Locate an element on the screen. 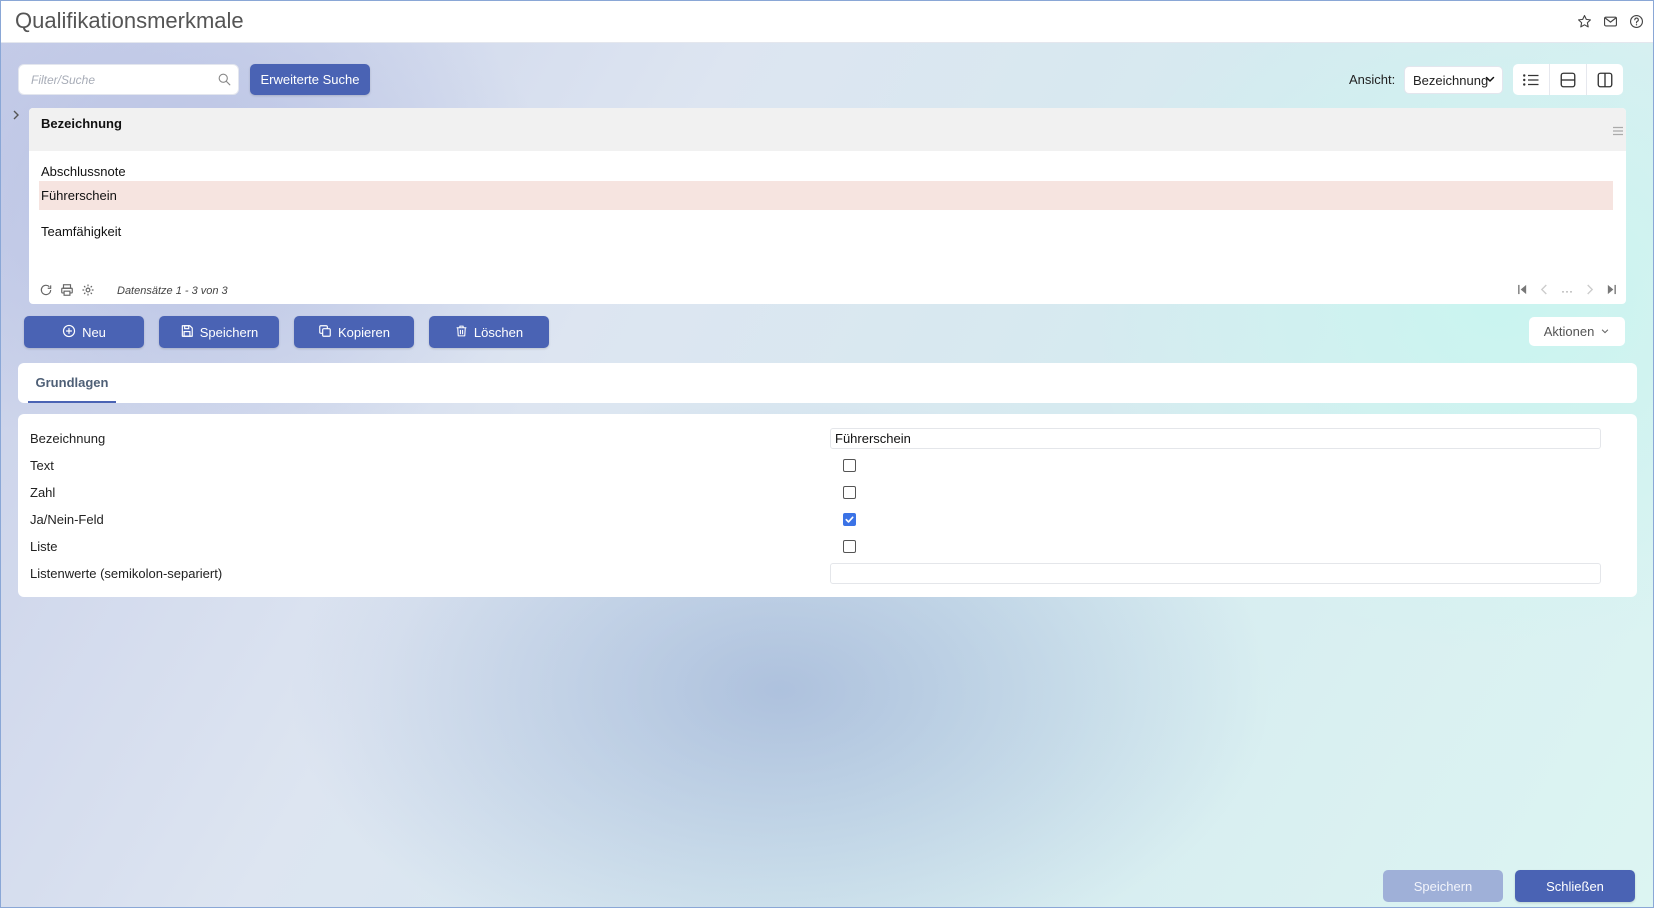  grid-header: Bezeichnung is located at coordinates (827, 129).